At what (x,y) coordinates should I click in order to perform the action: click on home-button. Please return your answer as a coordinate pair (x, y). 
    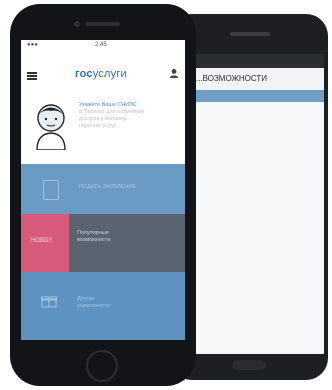
    Looking at the image, I should click on (102, 366).